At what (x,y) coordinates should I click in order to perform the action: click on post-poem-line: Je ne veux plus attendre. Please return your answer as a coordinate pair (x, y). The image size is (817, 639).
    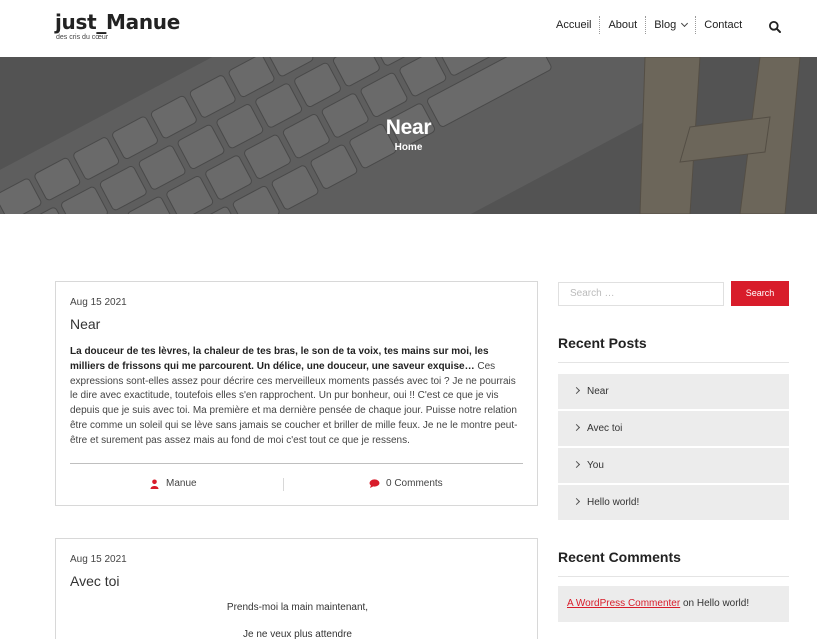
    Looking at the image, I should click on (297, 634).